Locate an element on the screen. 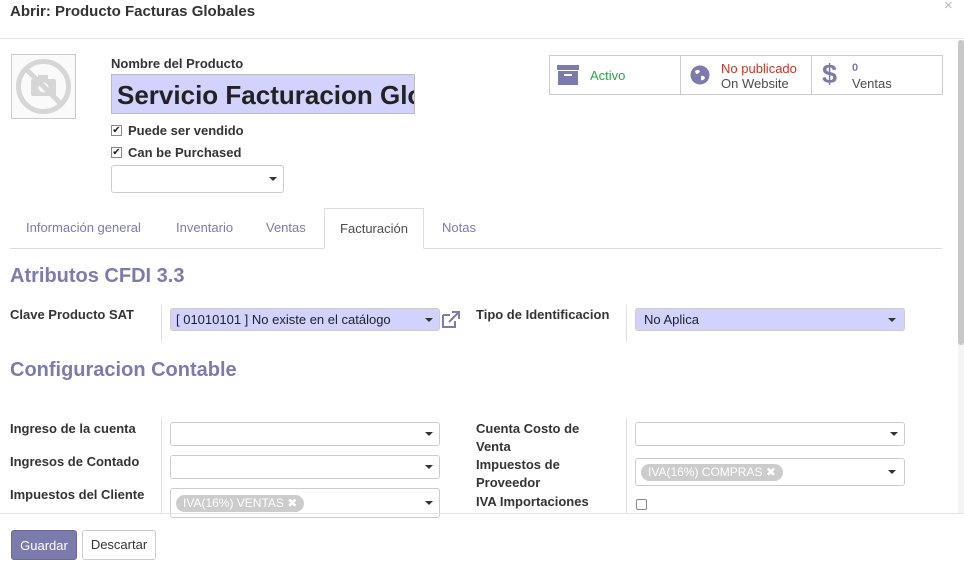  clave-producto-sat-label: Clave Producto SAT is located at coordinates (72, 314).